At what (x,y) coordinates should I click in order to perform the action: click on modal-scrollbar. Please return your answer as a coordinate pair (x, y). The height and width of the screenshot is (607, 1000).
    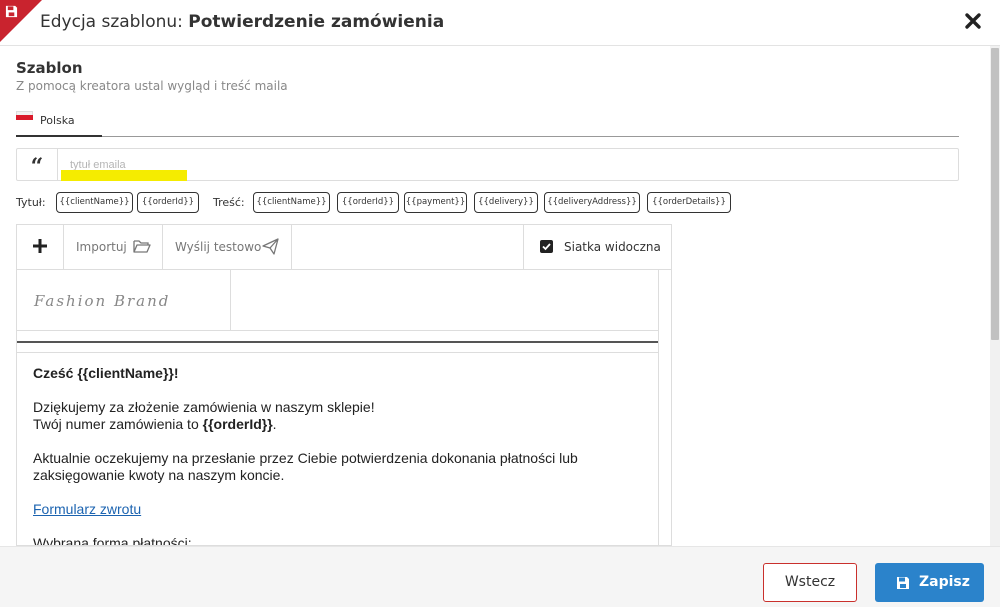
    Looking at the image, I should click on (995, 296).